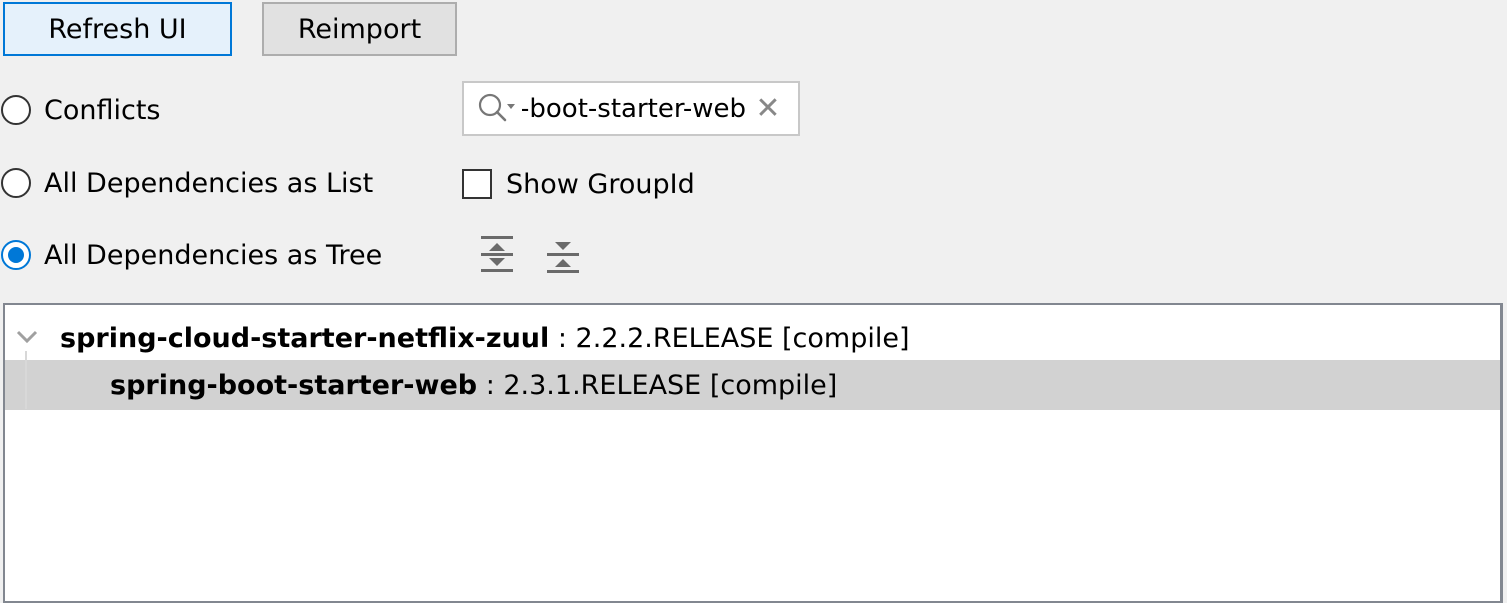 The image size is (1507, 603). Describe the element at coordinates (600, 184) in the screenshot. I see `show-groupid-label: Show GroupId` at that location.